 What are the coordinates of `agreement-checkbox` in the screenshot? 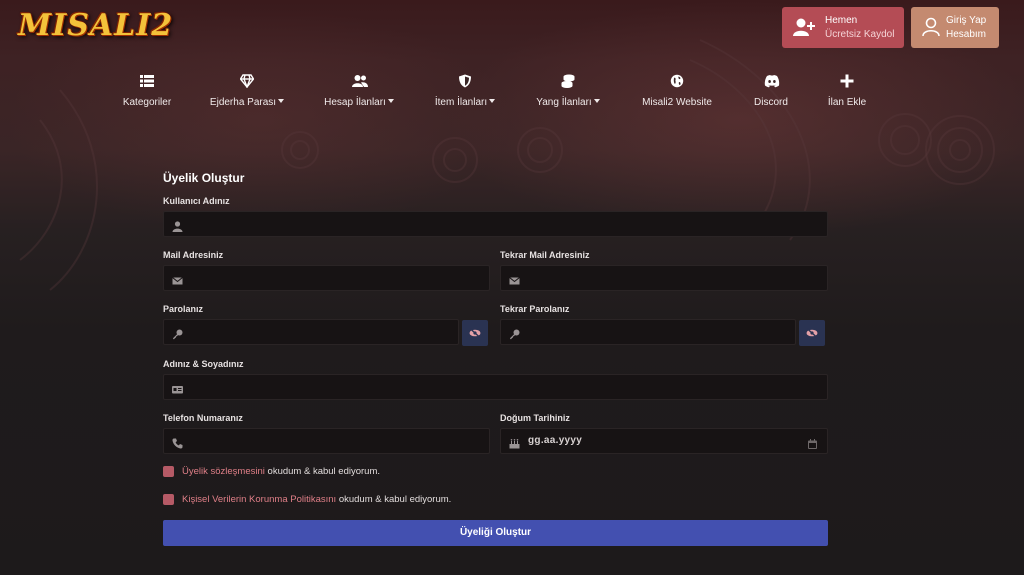 It's located at (168, 471).